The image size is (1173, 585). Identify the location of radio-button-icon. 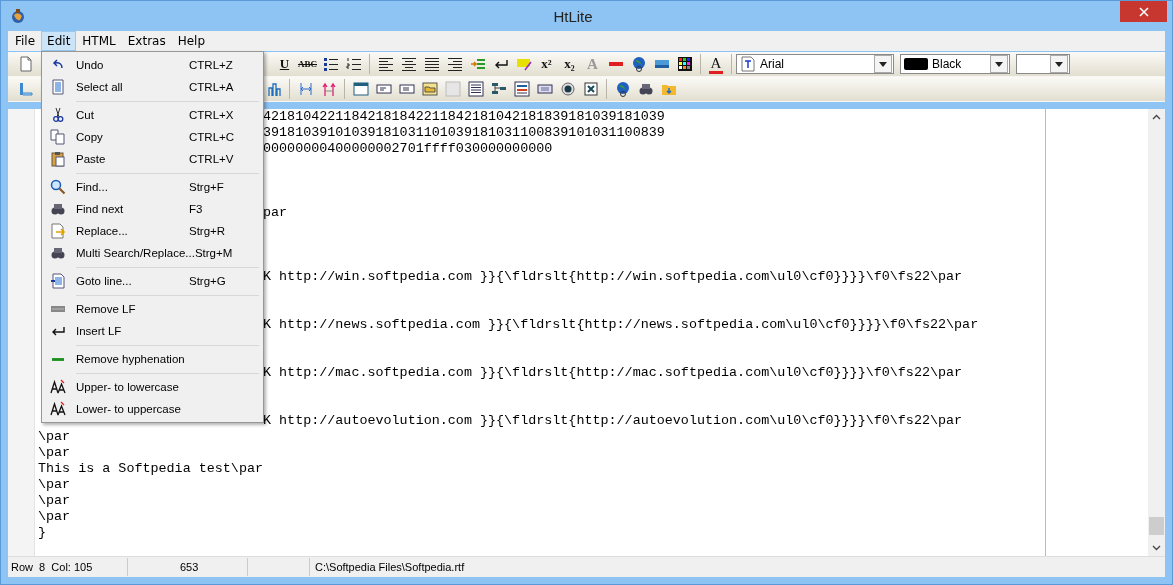
(567, 89).